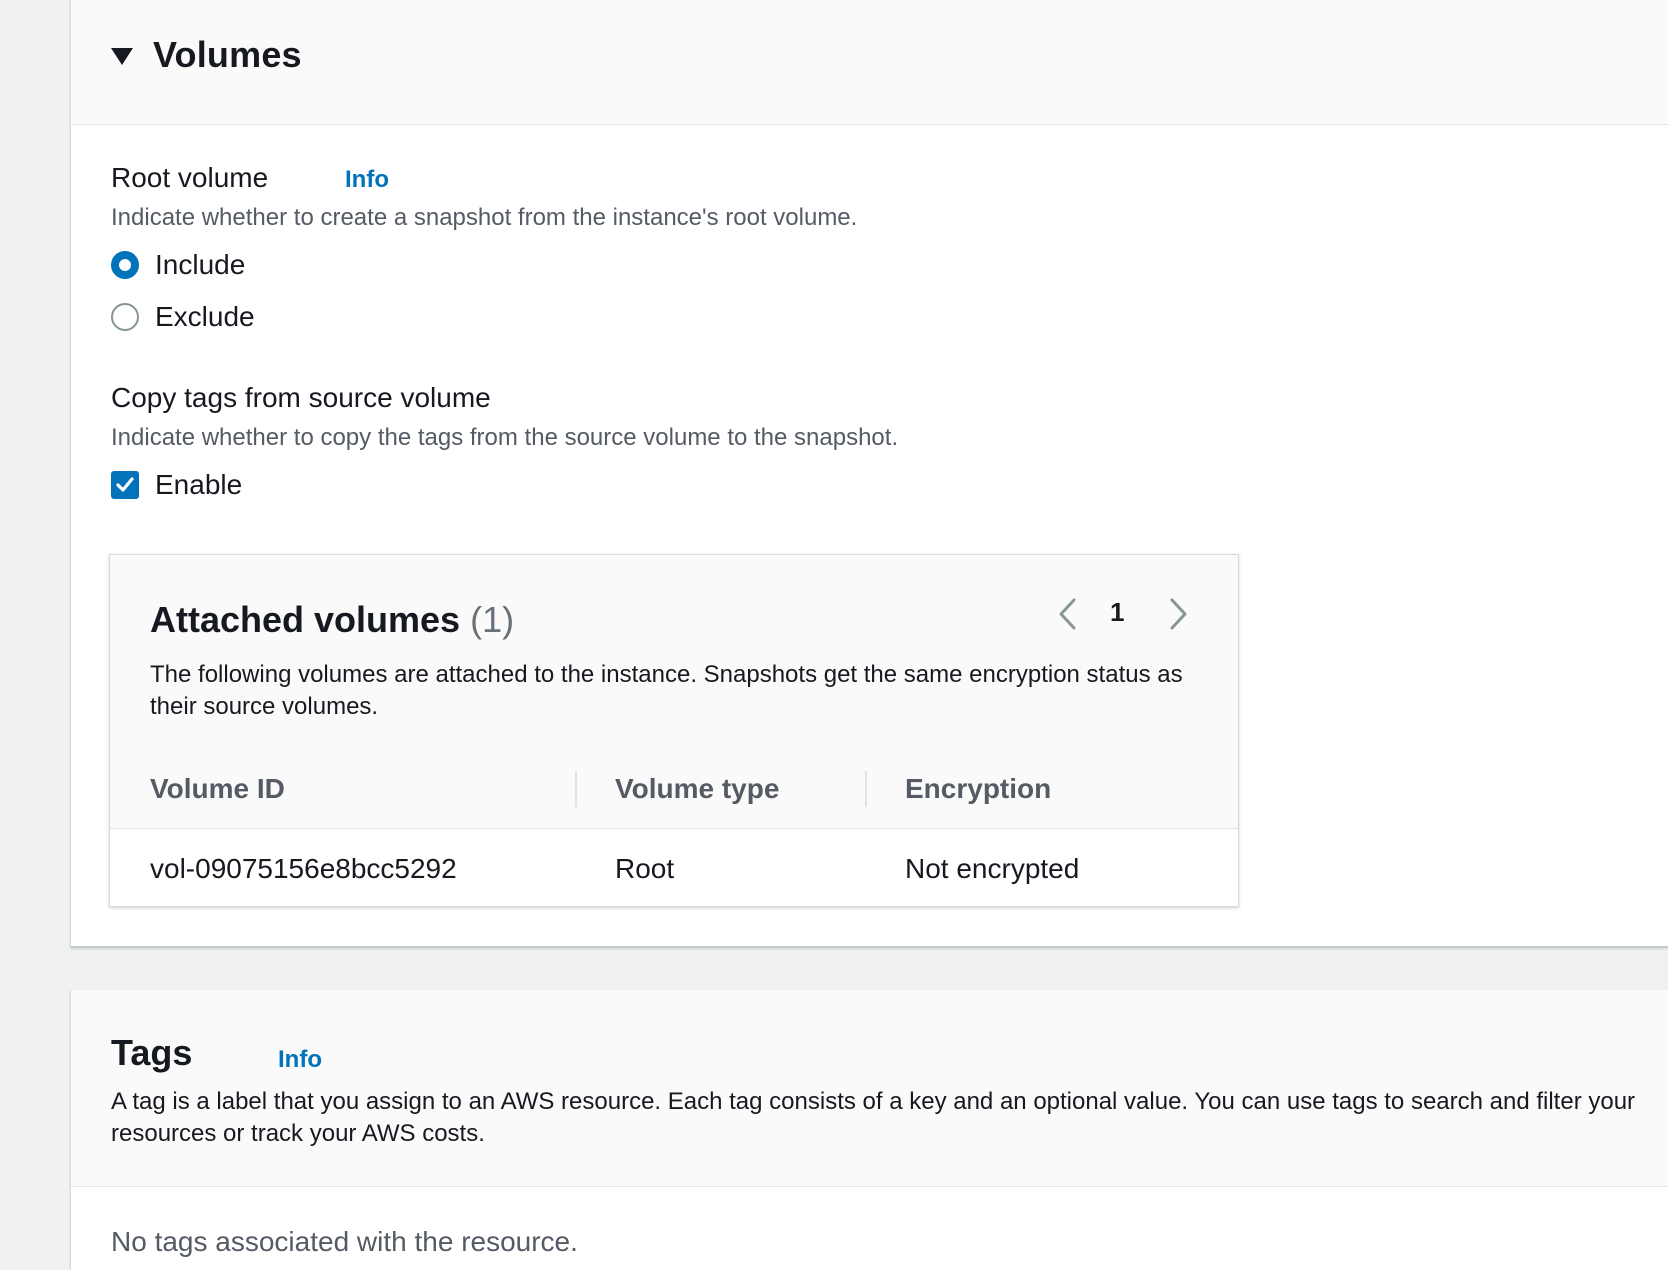 This screenshot has width=1668, height=1270. Describe the element at coordinates (227, 54) in the screenshot. I see `volumes-panel-title: Volumes` at that location.